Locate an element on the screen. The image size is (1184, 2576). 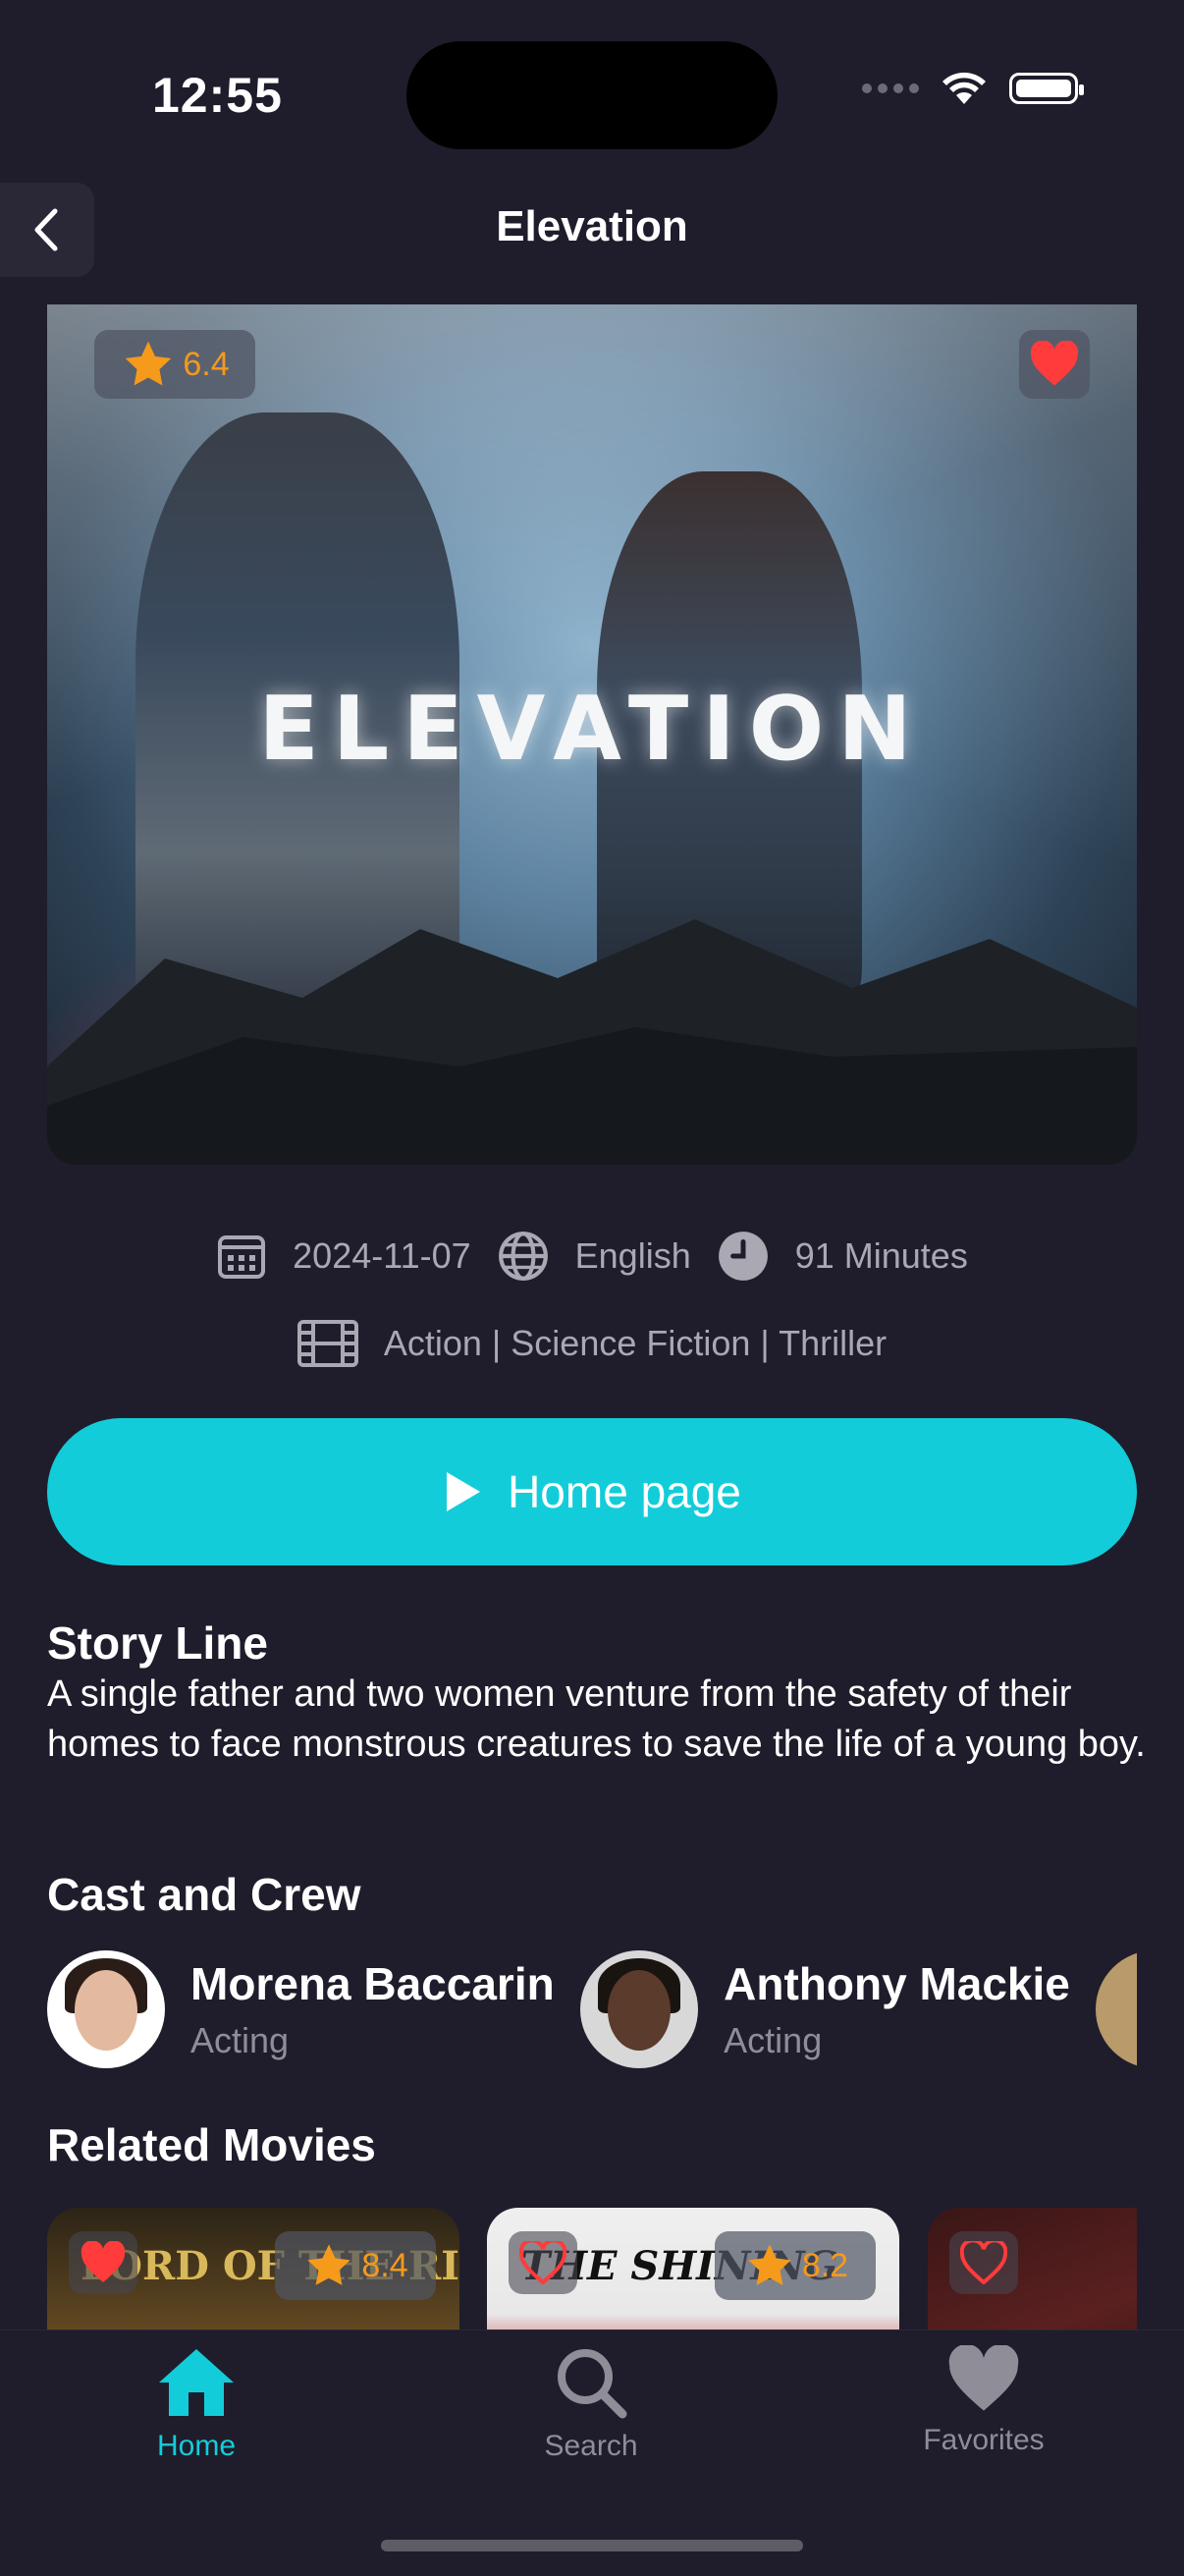
page-title: Elevation is located at coordinates (592, 226).